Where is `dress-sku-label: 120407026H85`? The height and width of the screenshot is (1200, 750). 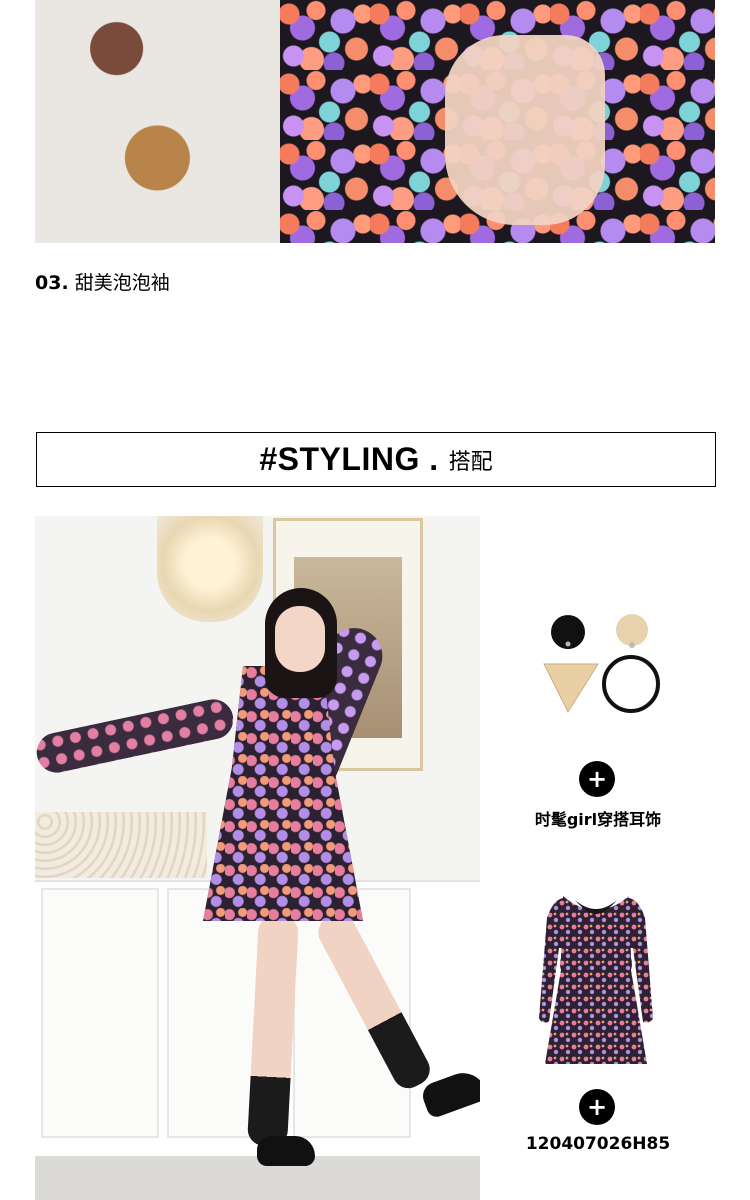 dress-sku-label: 120407026H85 is located at coordinates (598, 1144).